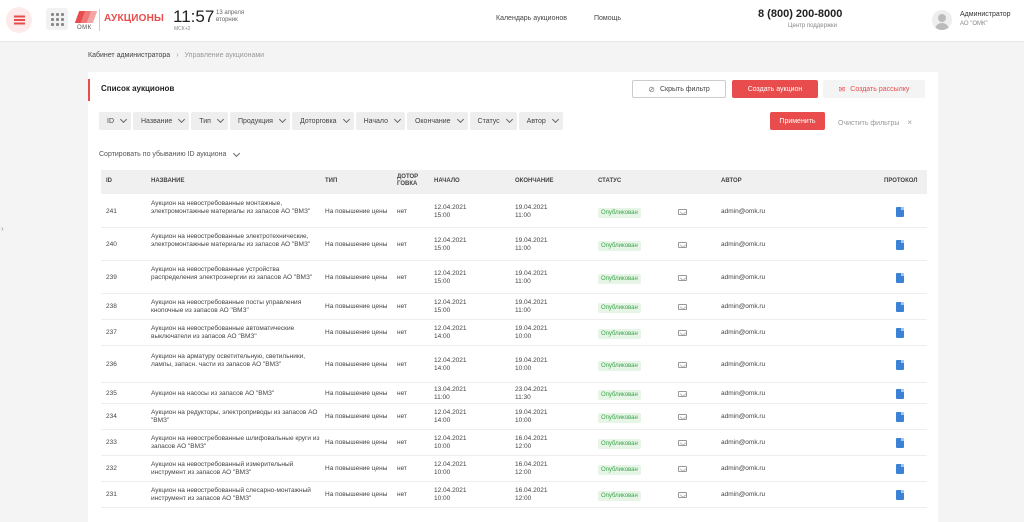 The height and width of the screenshot is (522, 1024). I want to click on nav-help: Помощь, so click(607, 18).